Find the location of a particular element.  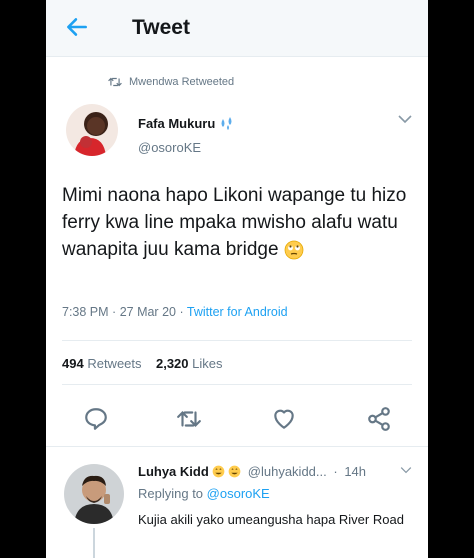

reply-author-name: Luhya Kidd is located at coordinates (173, 471).